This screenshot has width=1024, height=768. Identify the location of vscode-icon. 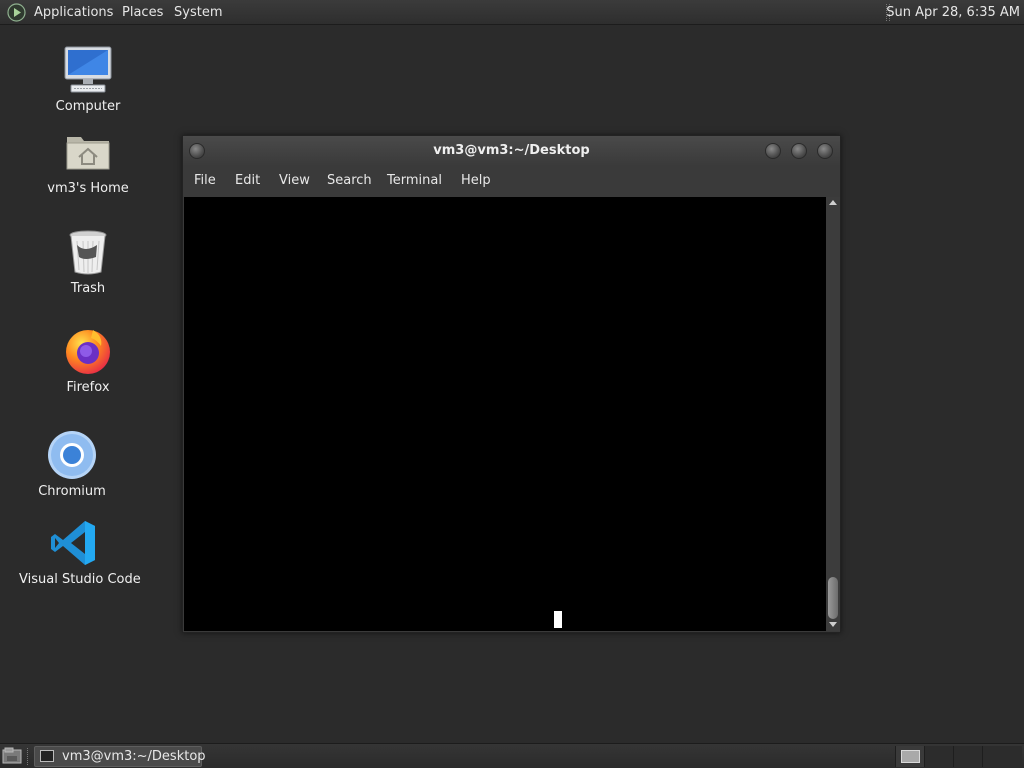
(73, 543).